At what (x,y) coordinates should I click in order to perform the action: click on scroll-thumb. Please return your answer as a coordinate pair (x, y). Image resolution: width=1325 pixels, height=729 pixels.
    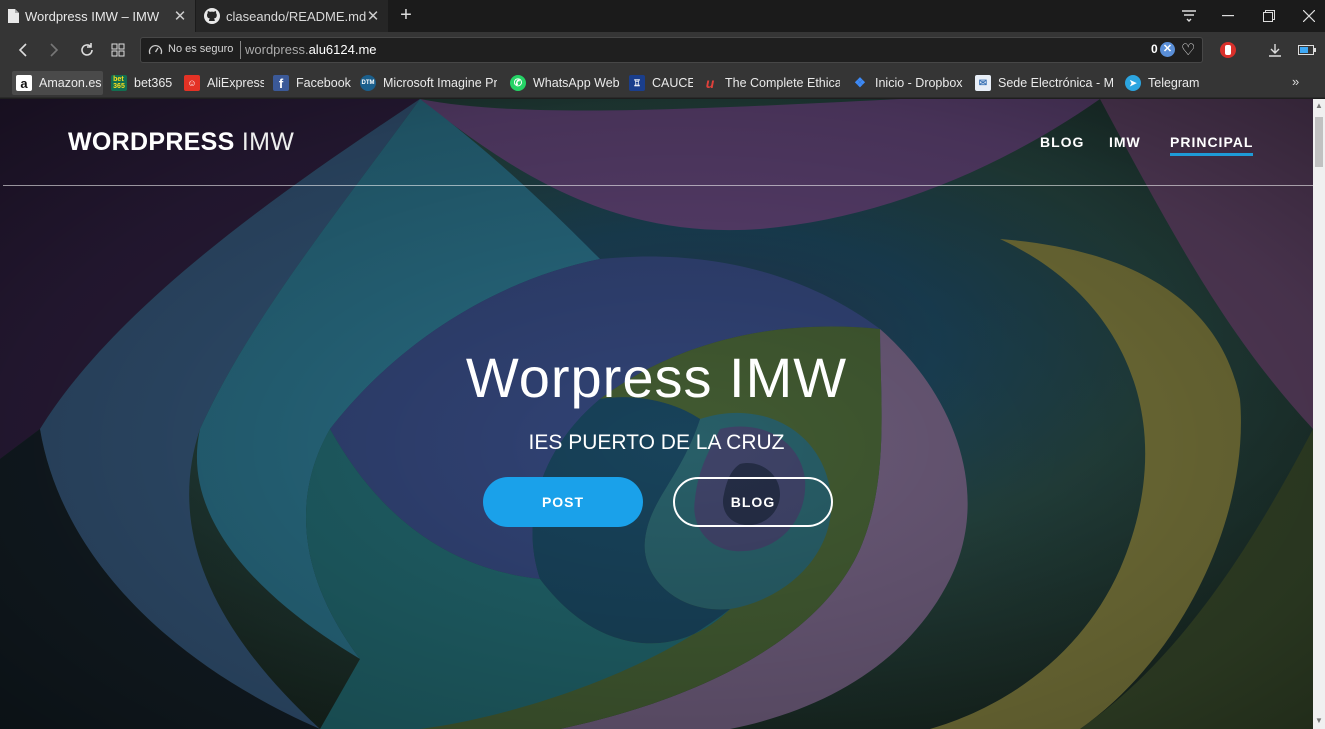
    Looking at the image, I should click on (1319, 142).